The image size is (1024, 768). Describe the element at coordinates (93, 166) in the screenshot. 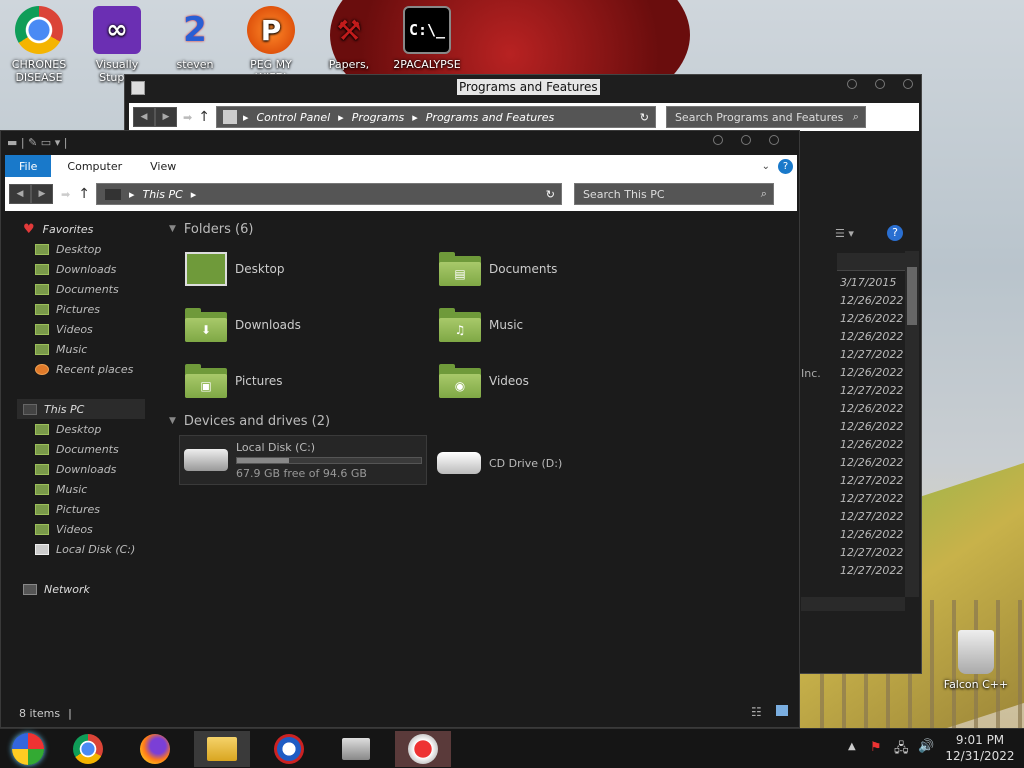

I see `tab-computer: Computer` at that location.